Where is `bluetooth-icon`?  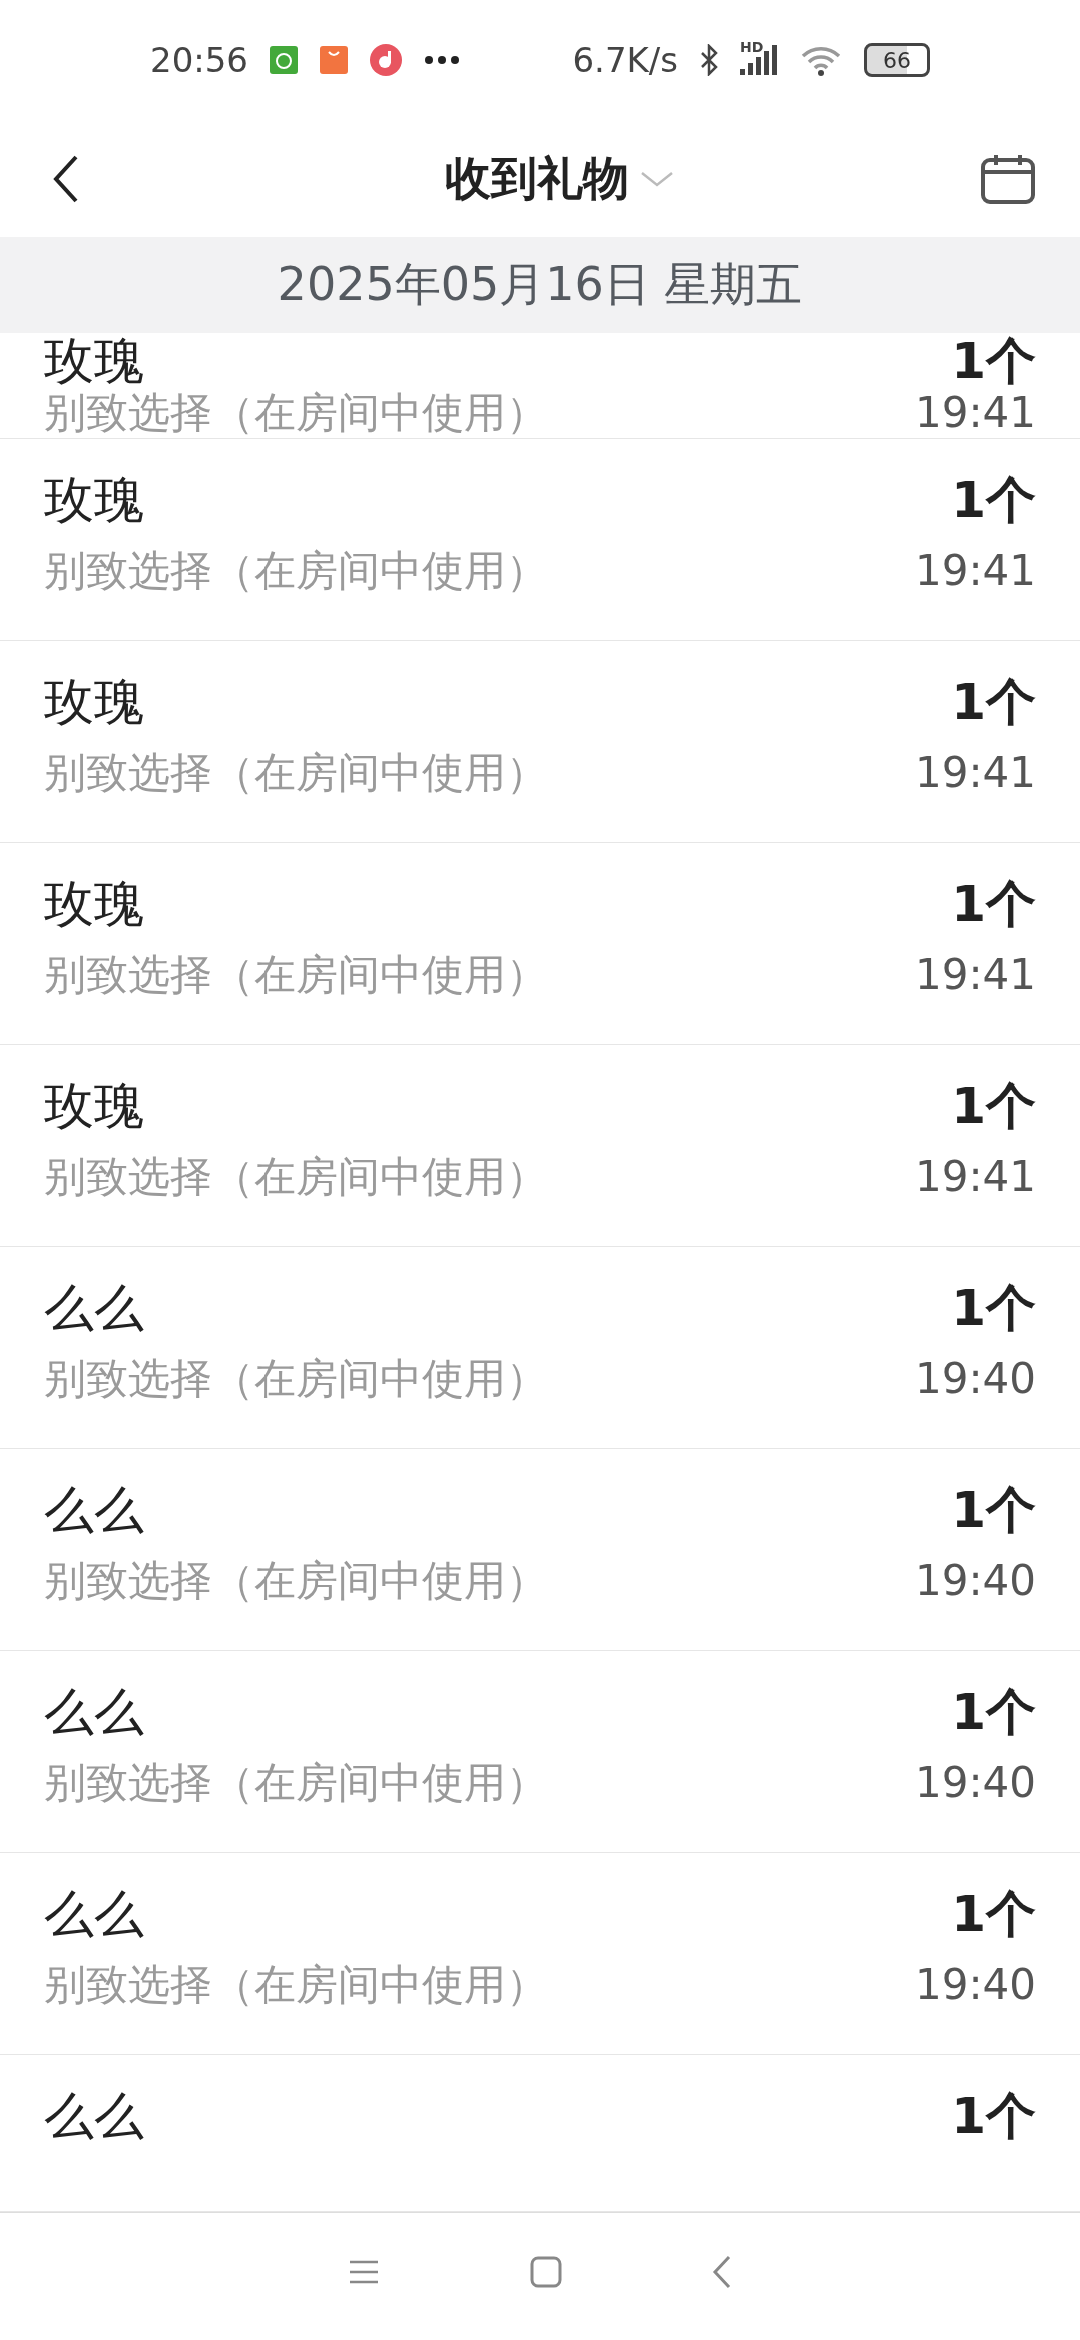
bluetooth-icon is located at coordinates (709, 60).